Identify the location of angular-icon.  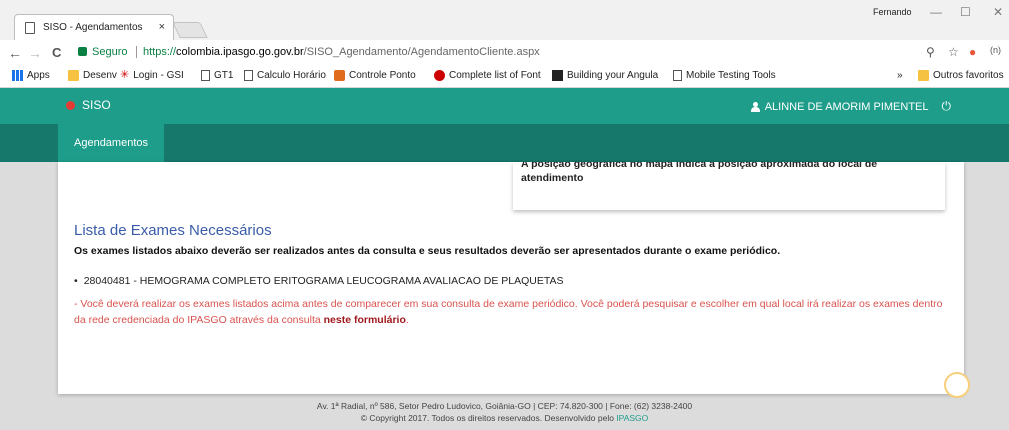
(557, 75).